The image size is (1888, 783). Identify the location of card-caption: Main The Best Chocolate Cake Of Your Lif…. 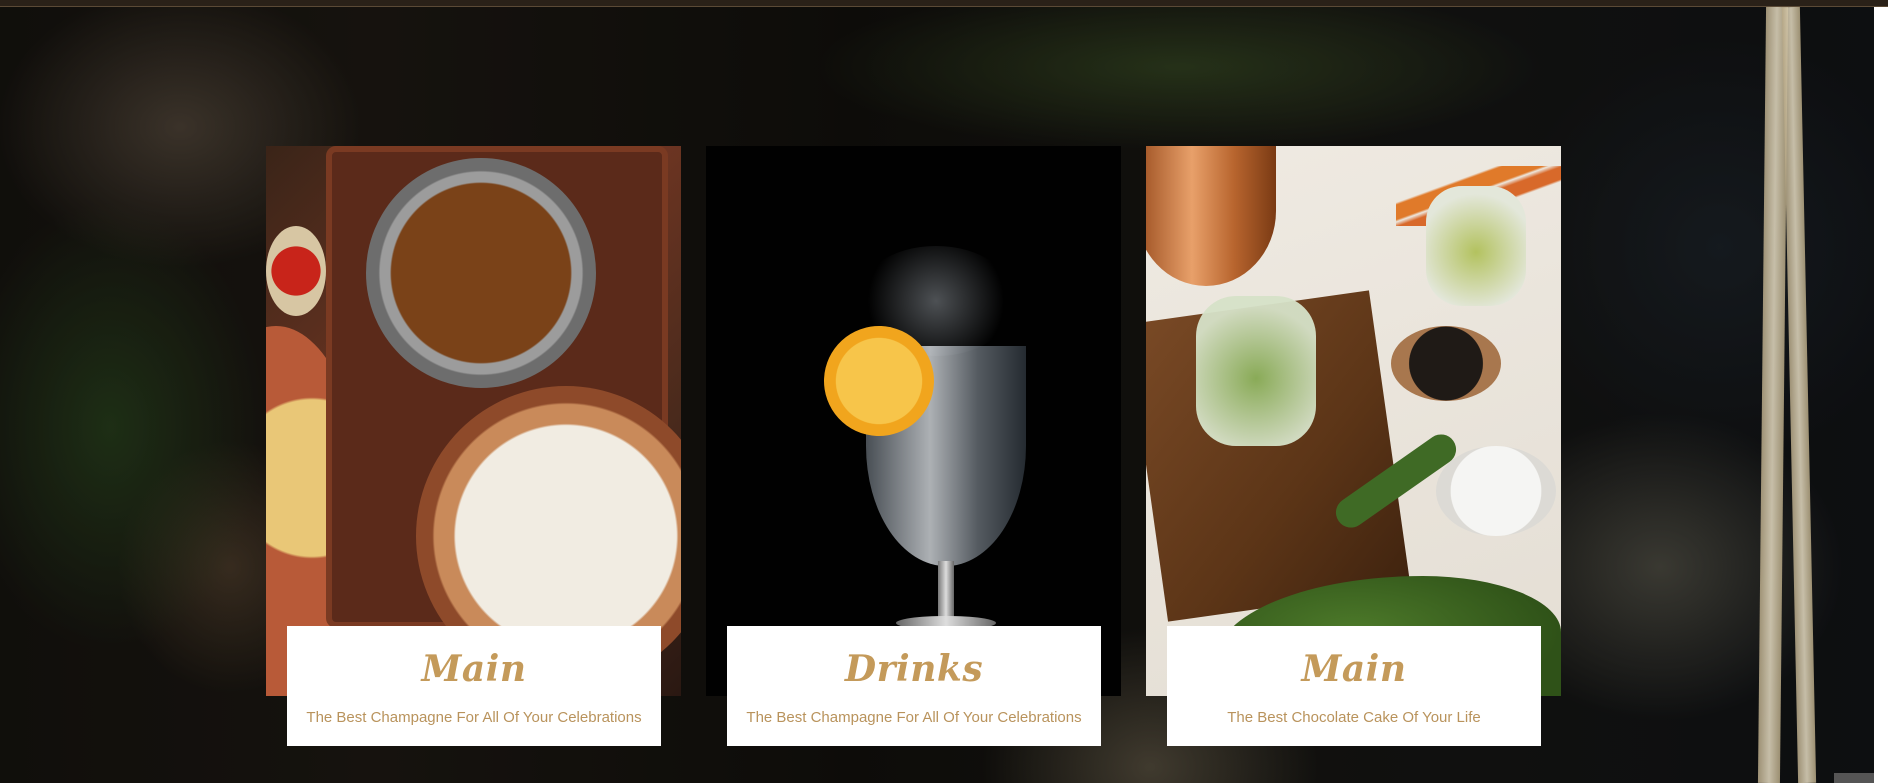
(1354, 686).